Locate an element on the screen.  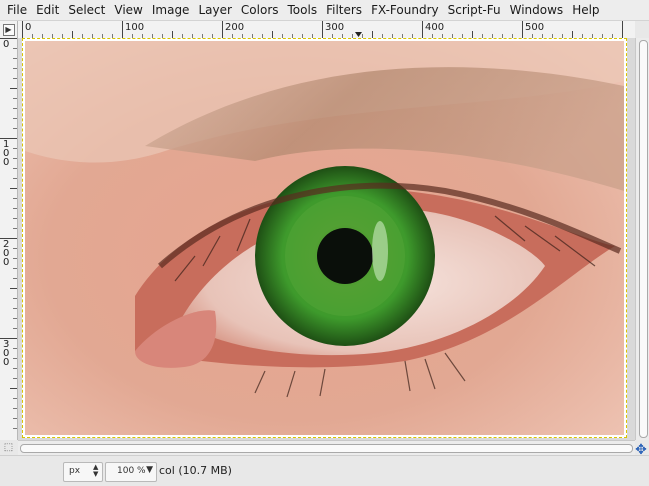
menu-file: File is located at coordinates (13, 10).